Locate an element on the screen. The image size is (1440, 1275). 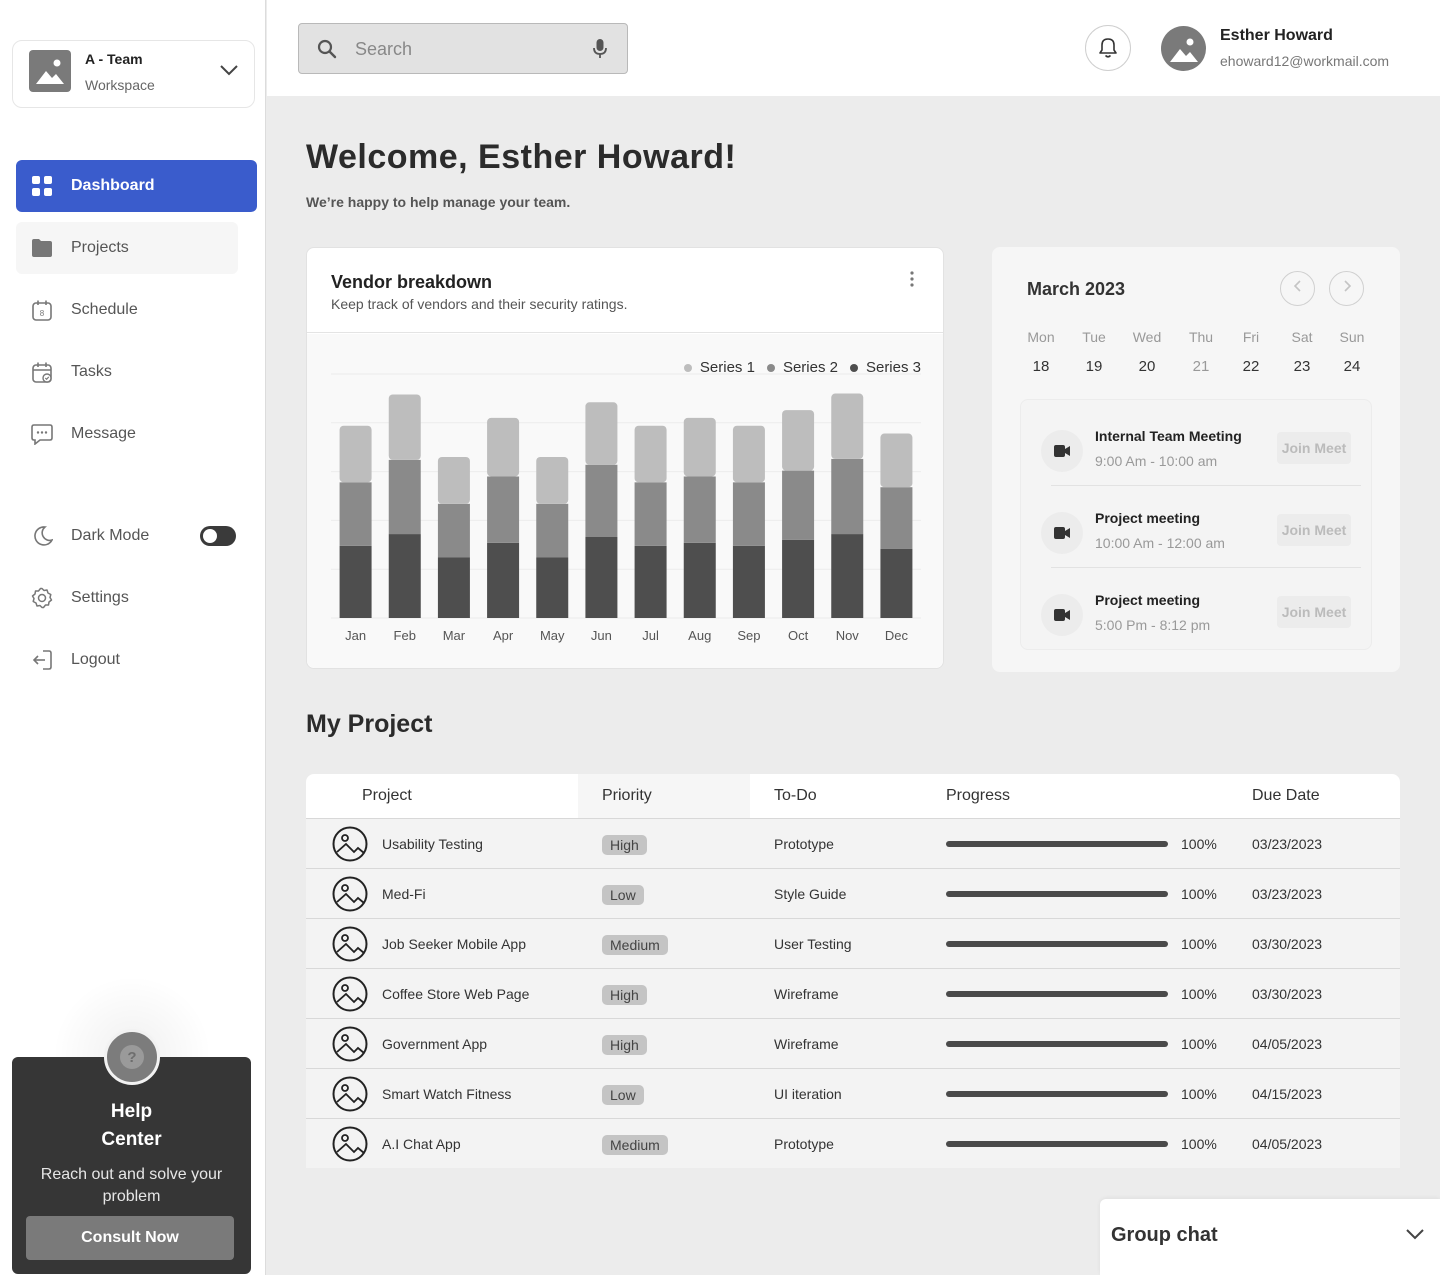
nav-projects: Projects is located at coordinates (127, 248).